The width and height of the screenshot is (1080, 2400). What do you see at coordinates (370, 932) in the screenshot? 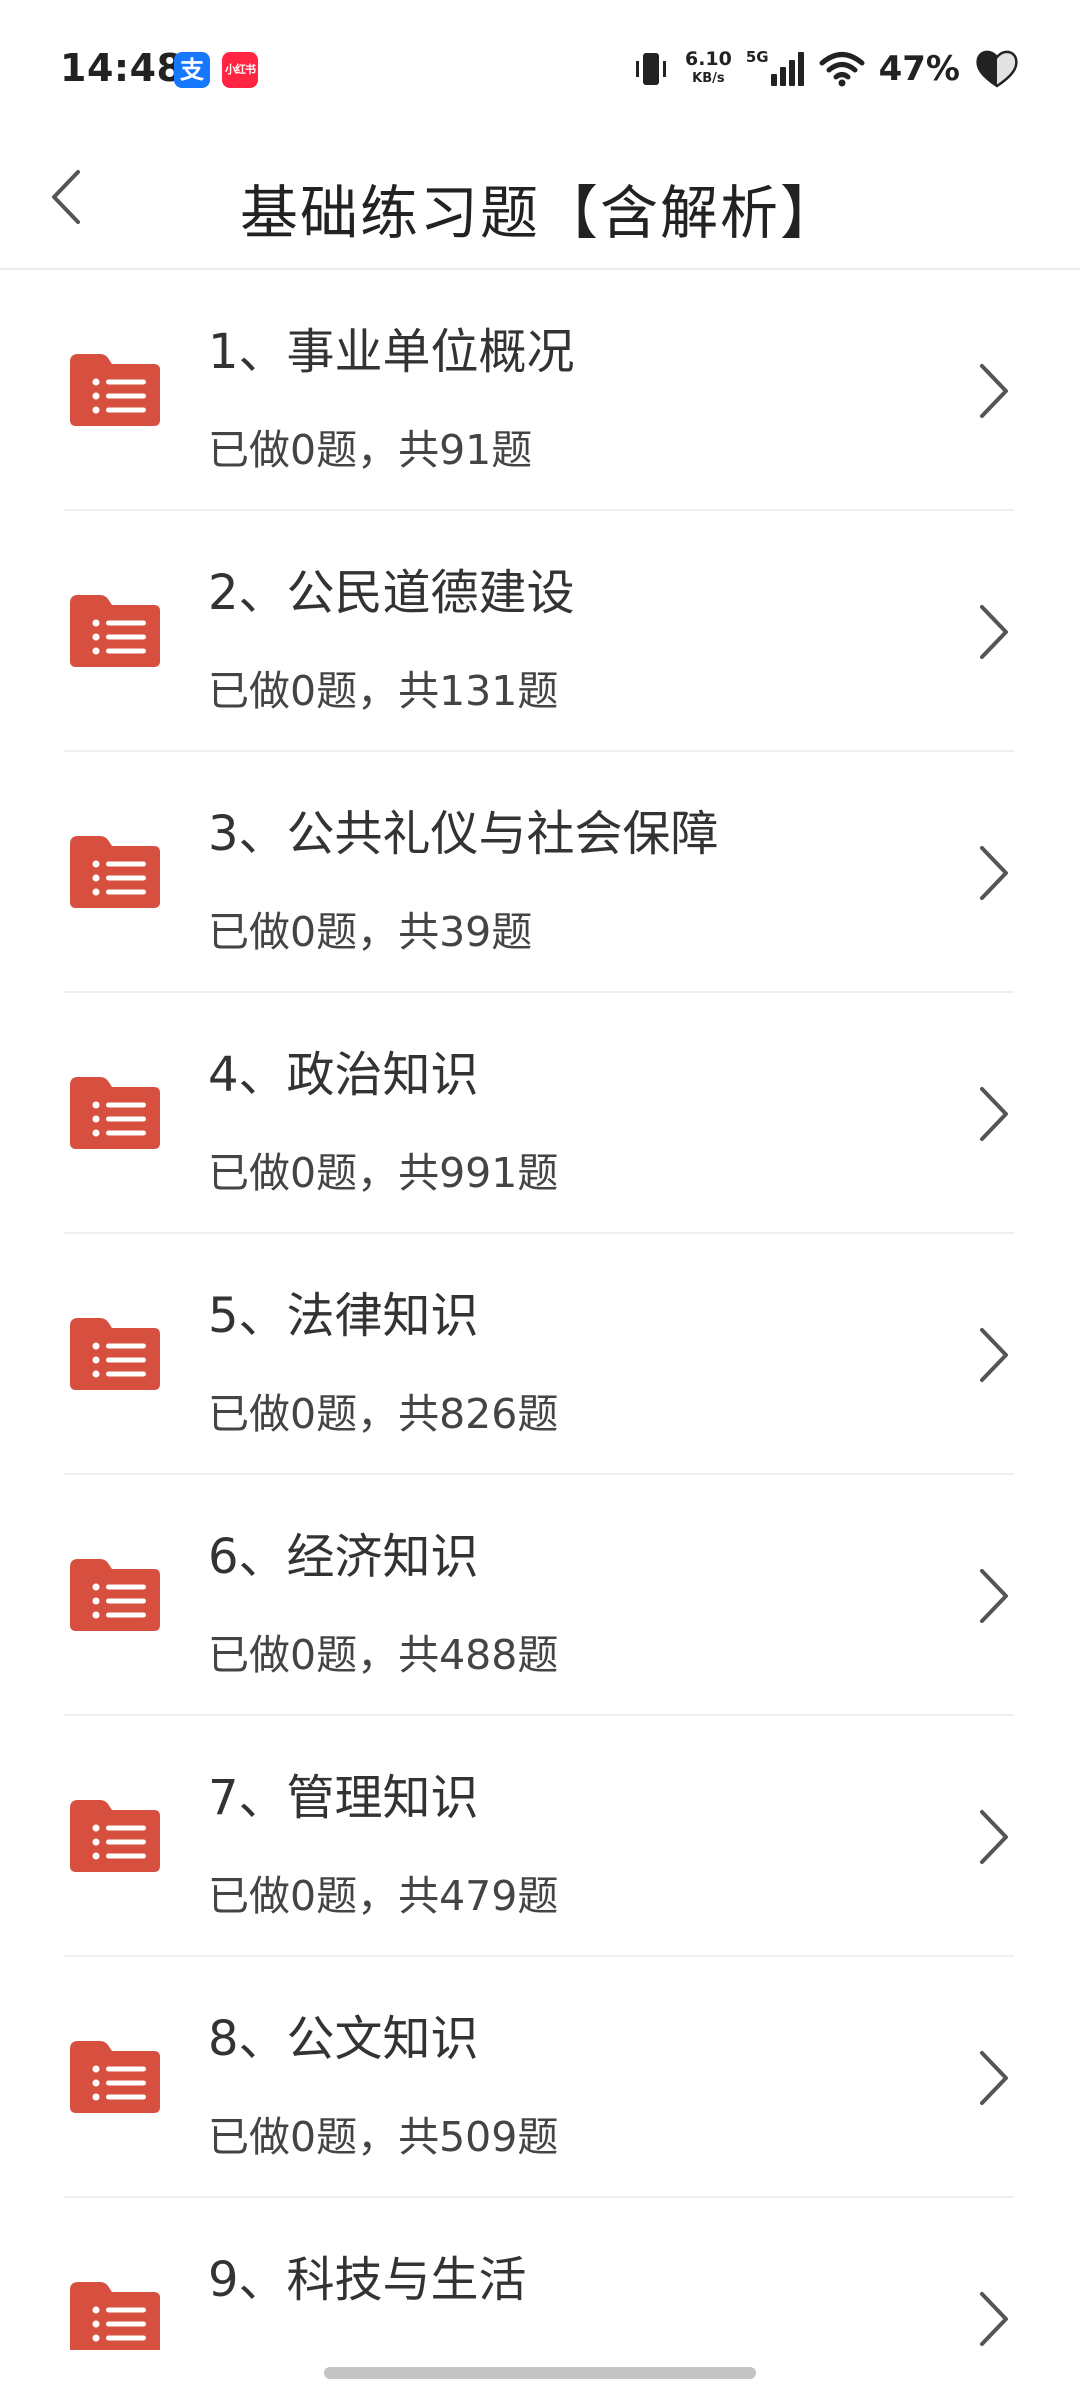
I see `chapter-progress: 已做0题，共39题` at bounding box center [370, 932].